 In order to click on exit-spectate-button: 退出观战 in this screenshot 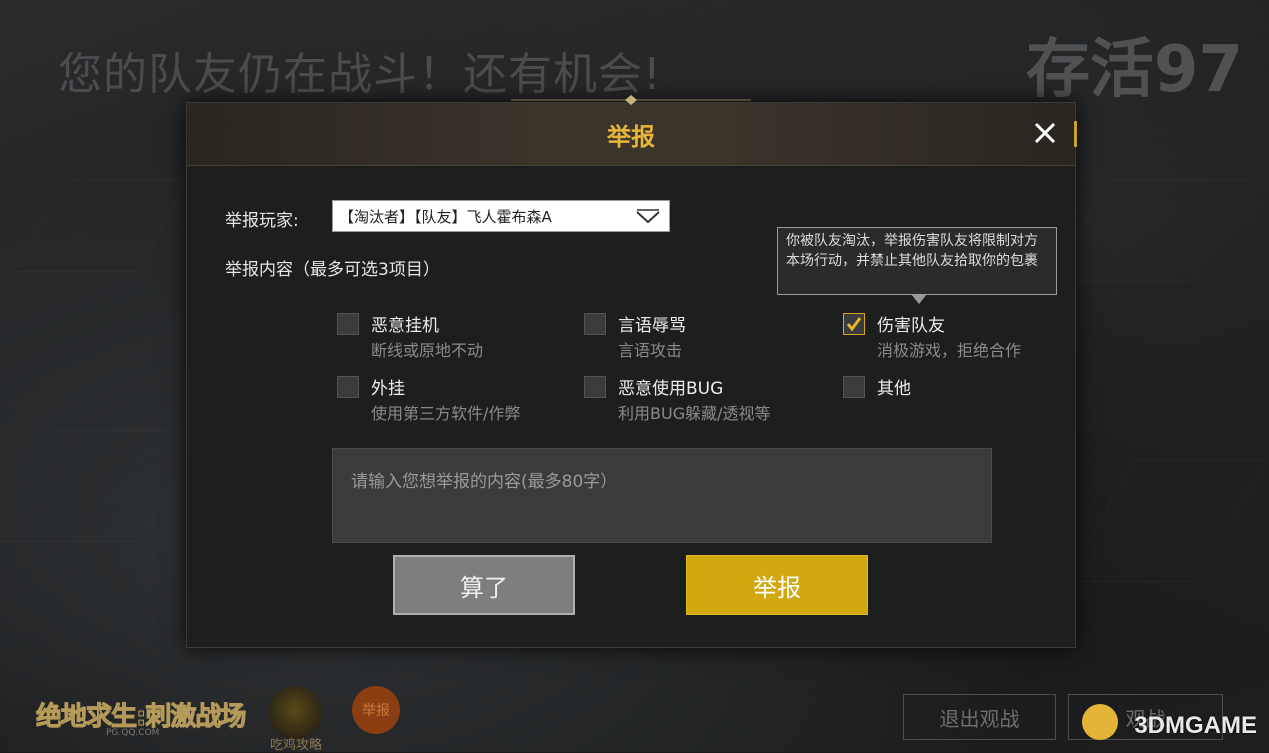, I will do `click(979, 717)`.